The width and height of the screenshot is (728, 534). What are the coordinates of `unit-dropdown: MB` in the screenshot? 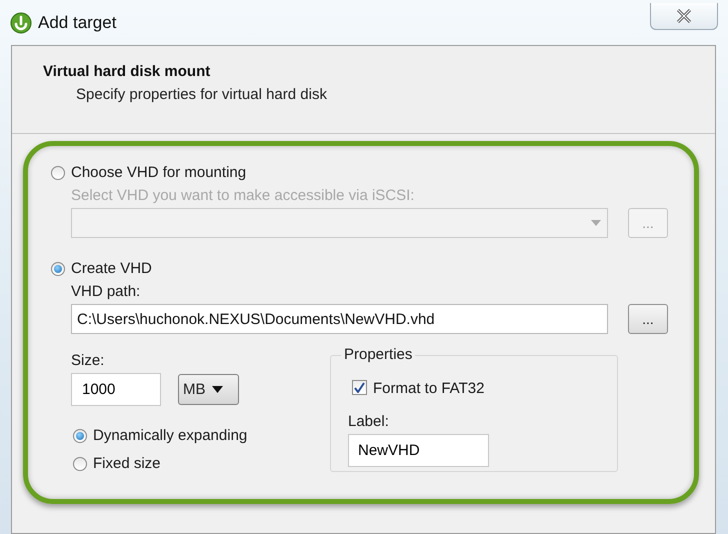 It's located at (208, 389).